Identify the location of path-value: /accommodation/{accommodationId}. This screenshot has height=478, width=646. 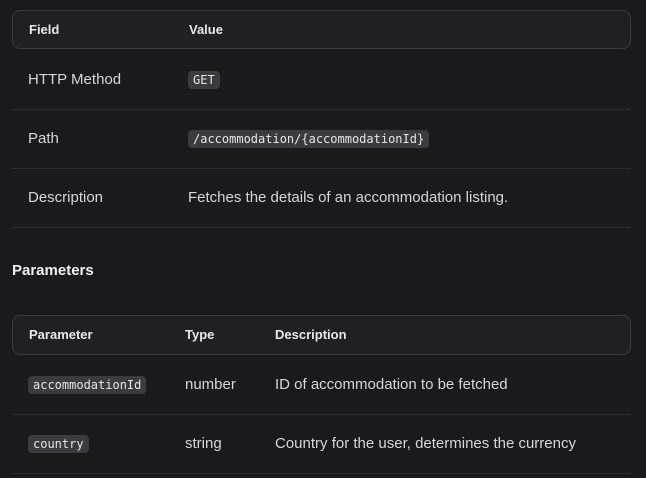
(309, 139).